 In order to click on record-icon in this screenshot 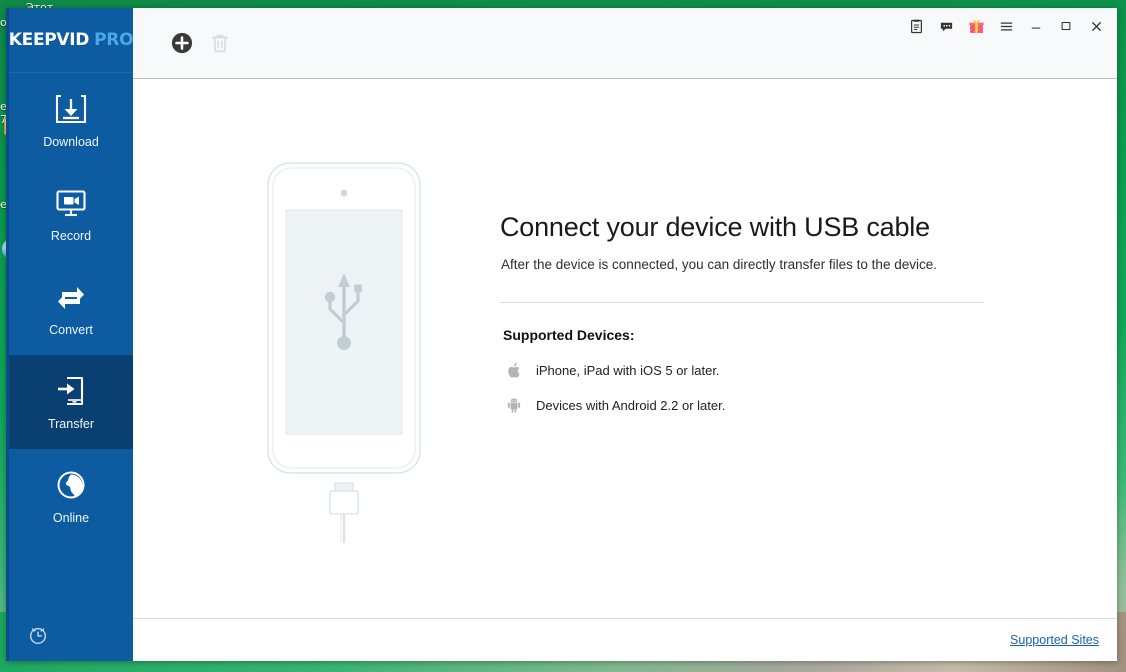, I will do `click(71, 203)`.